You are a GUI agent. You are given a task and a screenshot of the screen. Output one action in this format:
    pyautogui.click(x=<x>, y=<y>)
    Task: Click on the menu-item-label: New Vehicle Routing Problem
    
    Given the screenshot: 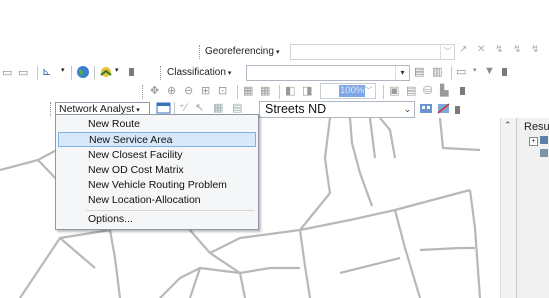 What is the action you would take?
    pyautogui.click(x=157, y=185)
    